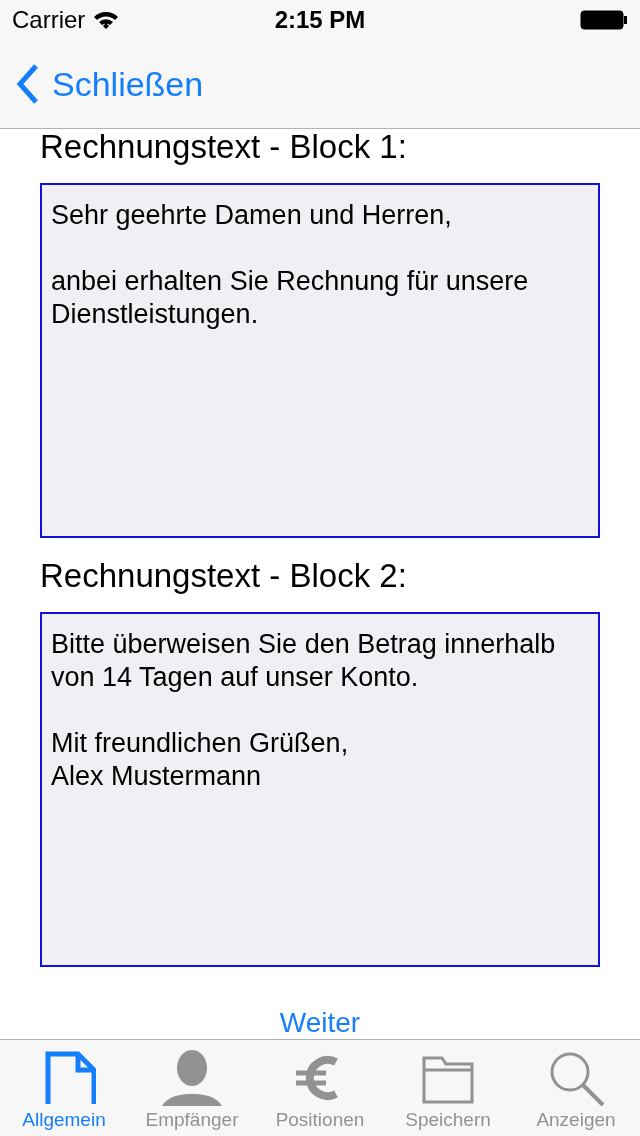  What do you see at coordinates (576, 1088) in the screenshot?
I see `tab: Anzeigen` at bounding box center [576, 1088].